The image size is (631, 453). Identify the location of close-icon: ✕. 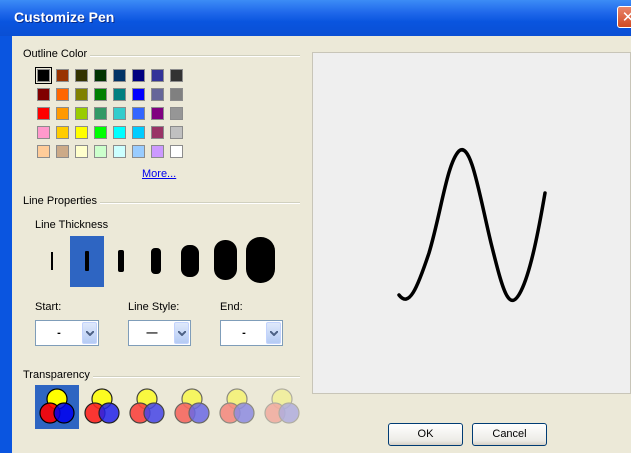
(626, 17).